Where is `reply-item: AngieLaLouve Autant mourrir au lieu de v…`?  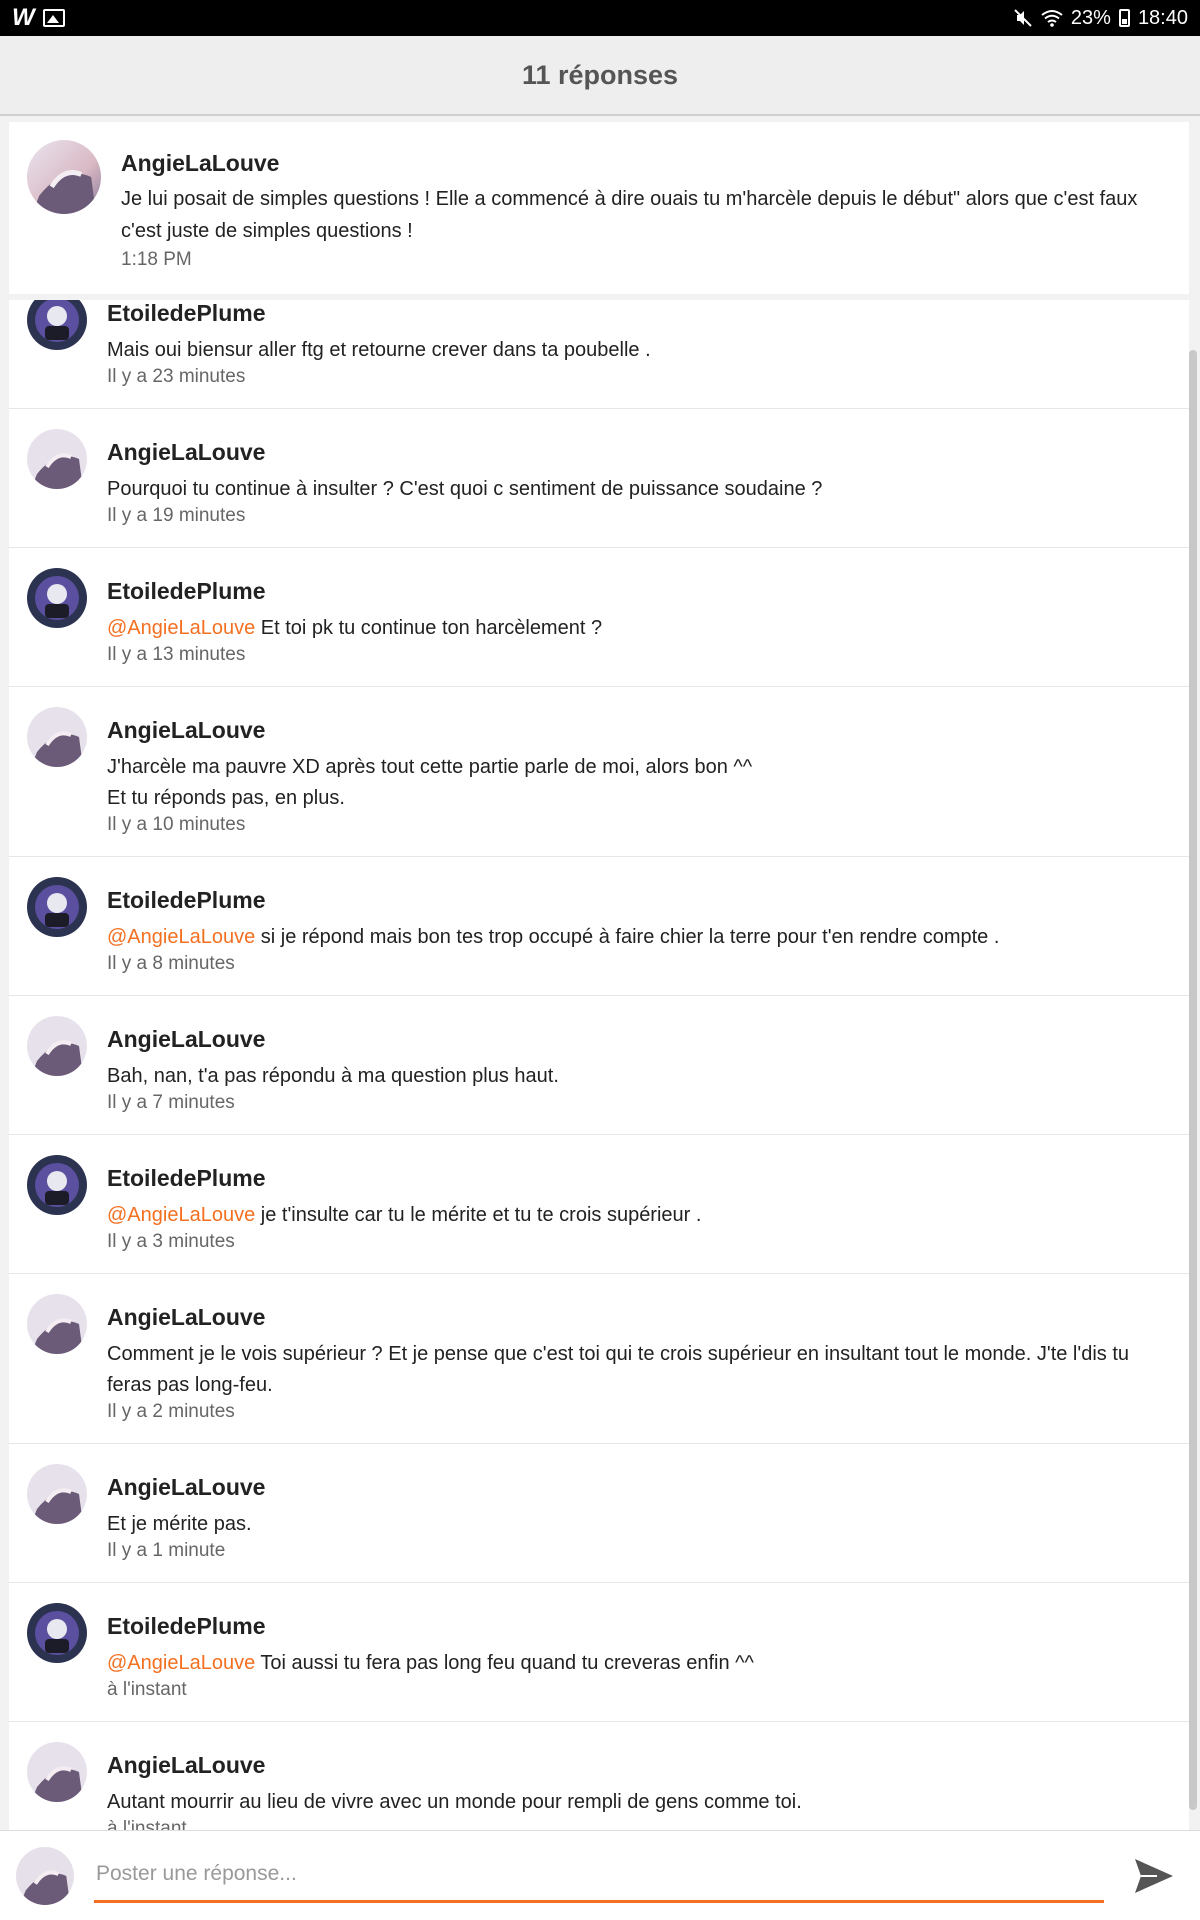 reply-item: AngieLaLouve Autant mourrir au lieu de v… is located at coordinates (599, 1776).